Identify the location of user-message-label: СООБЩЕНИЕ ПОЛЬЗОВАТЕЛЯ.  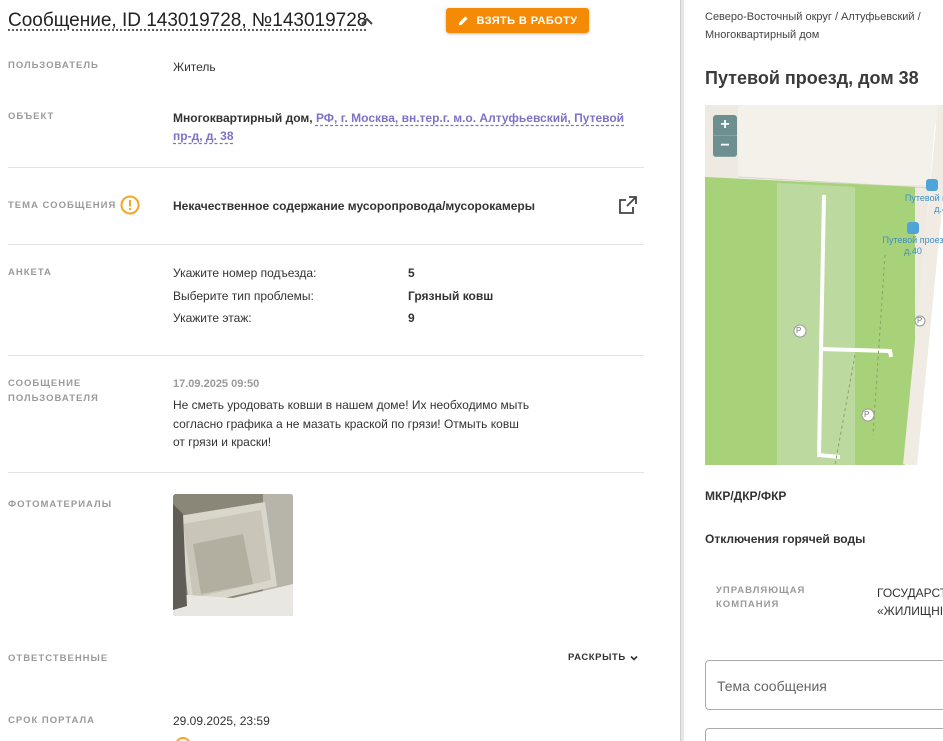
(53, 391).